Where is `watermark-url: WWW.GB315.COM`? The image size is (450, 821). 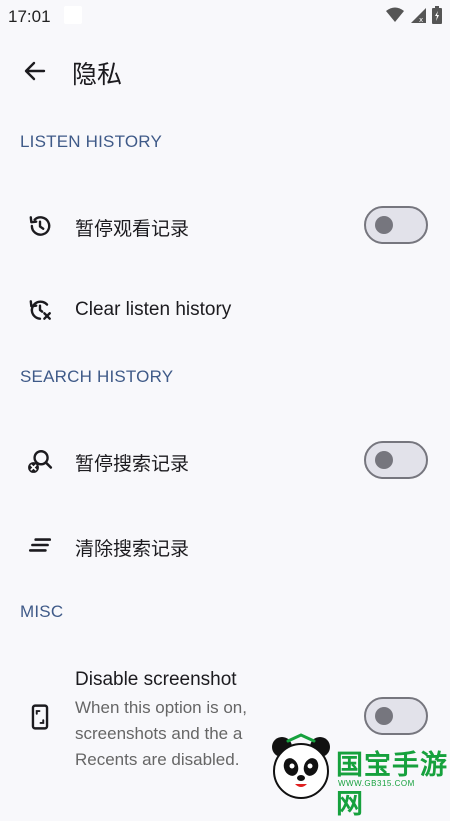
watermark-url: WWW.GB315.COM is located at coordinates (376, 783).